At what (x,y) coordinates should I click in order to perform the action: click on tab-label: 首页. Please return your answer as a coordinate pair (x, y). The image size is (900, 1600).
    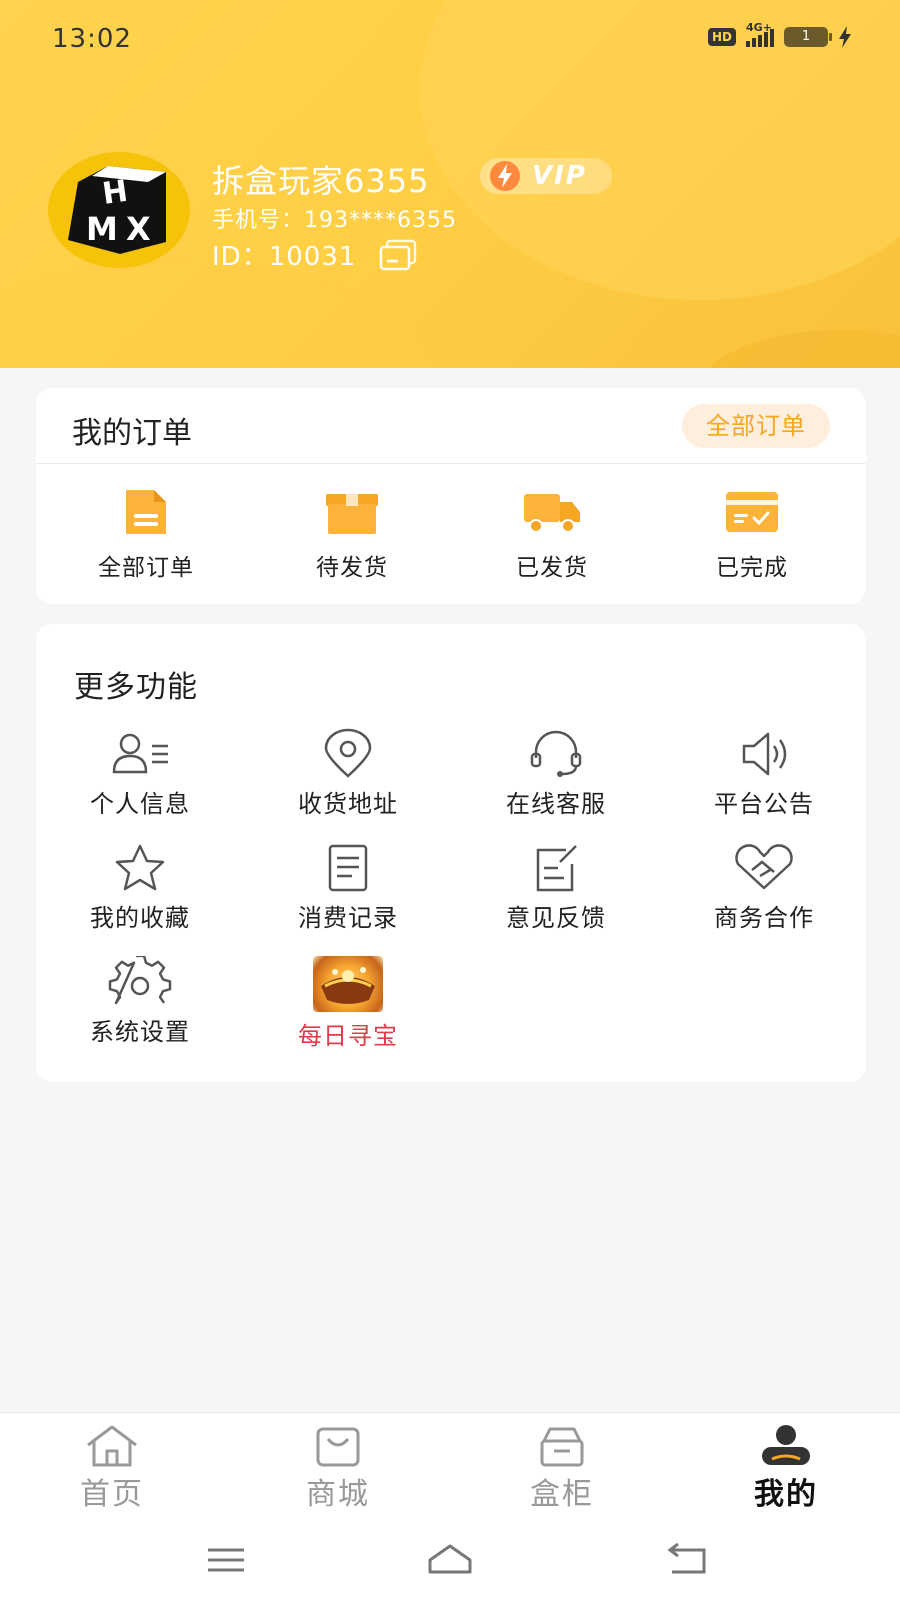
    Looking at the image, I should click on (112, 1494).